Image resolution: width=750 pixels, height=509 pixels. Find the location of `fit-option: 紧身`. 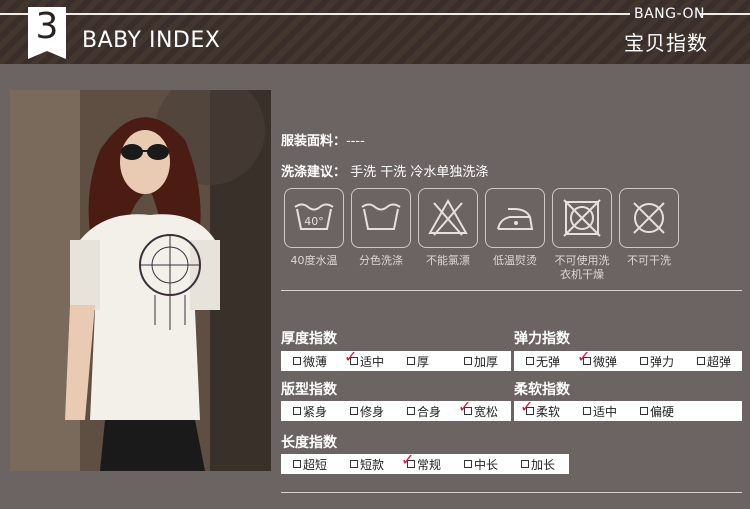

fit-option: 紧身 is located at coordinates (309, 411).